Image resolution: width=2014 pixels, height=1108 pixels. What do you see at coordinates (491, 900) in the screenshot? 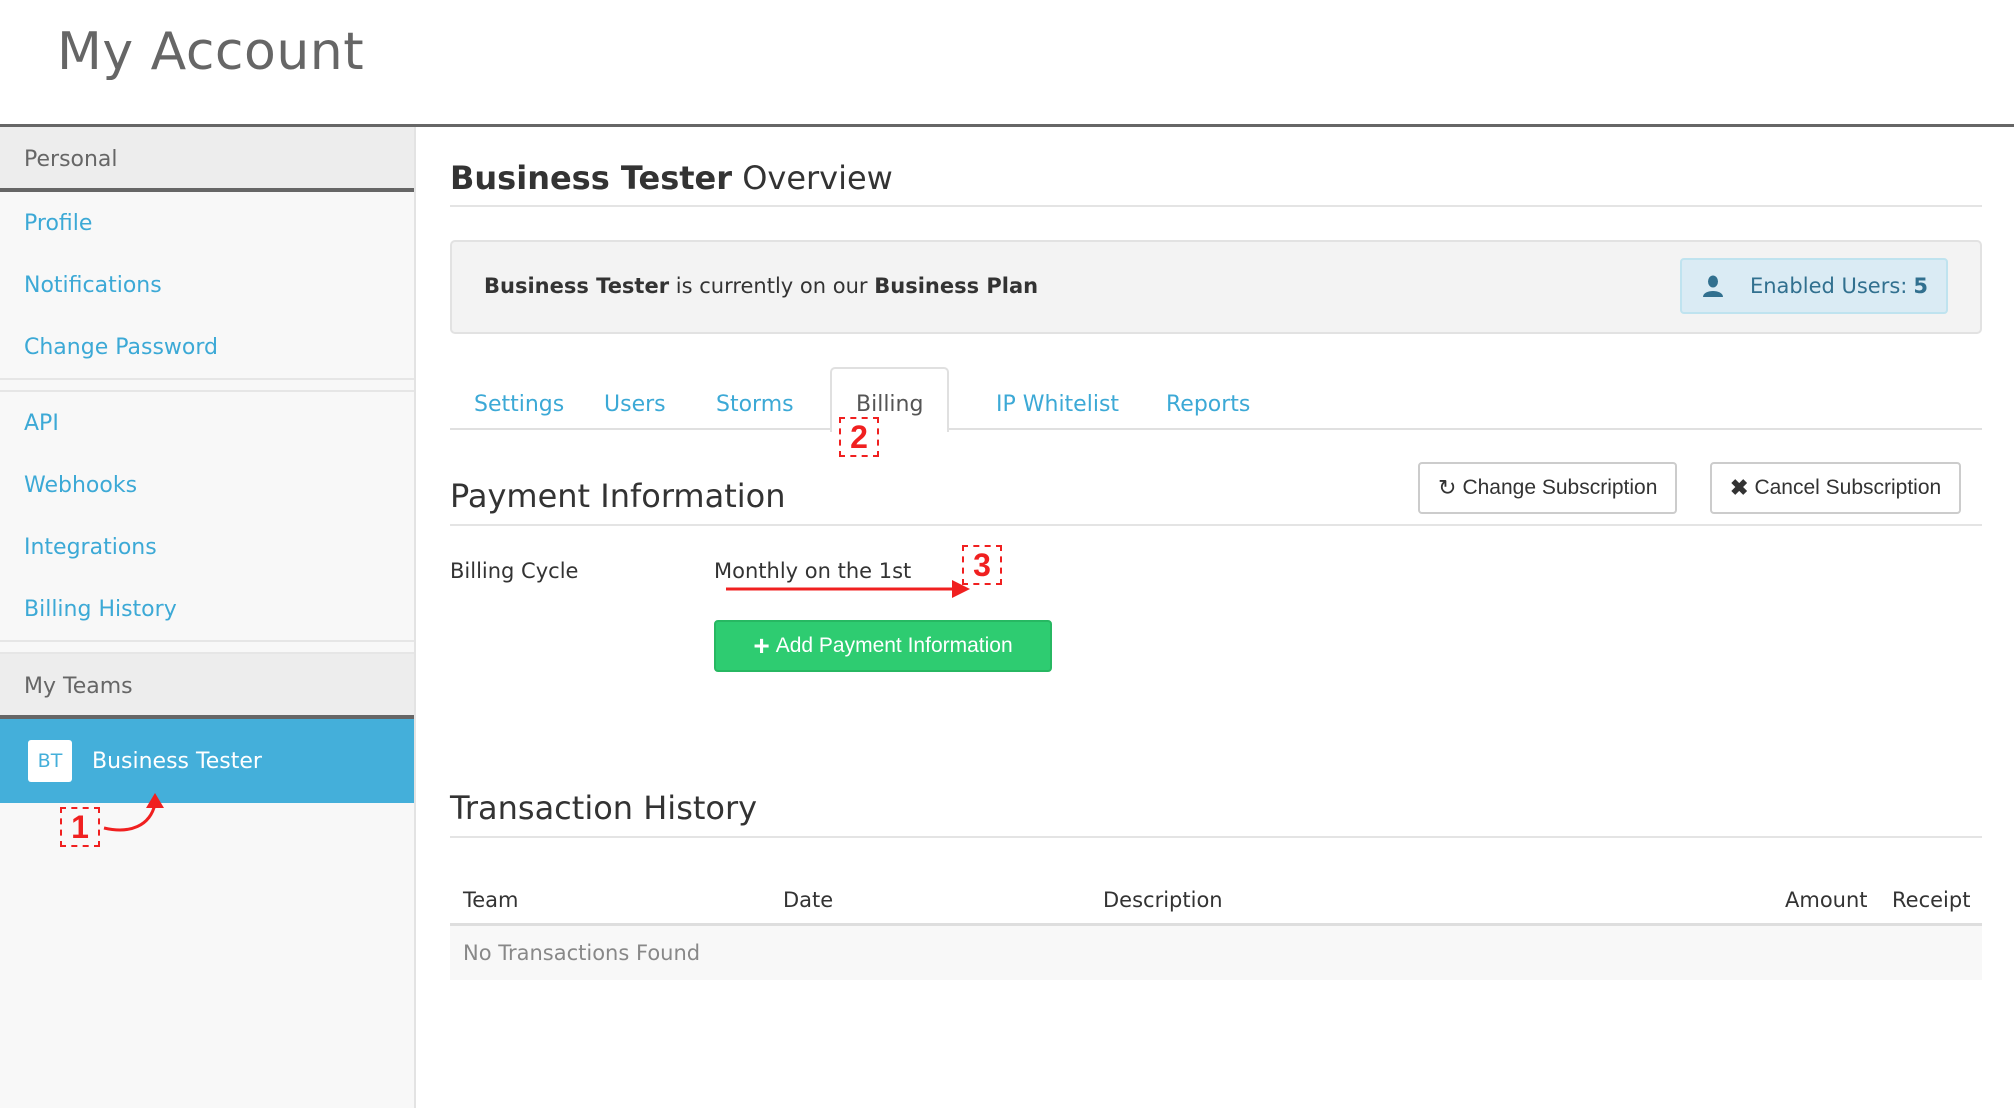
I see `column-header-team: Team` at bounding box center [491, 900].